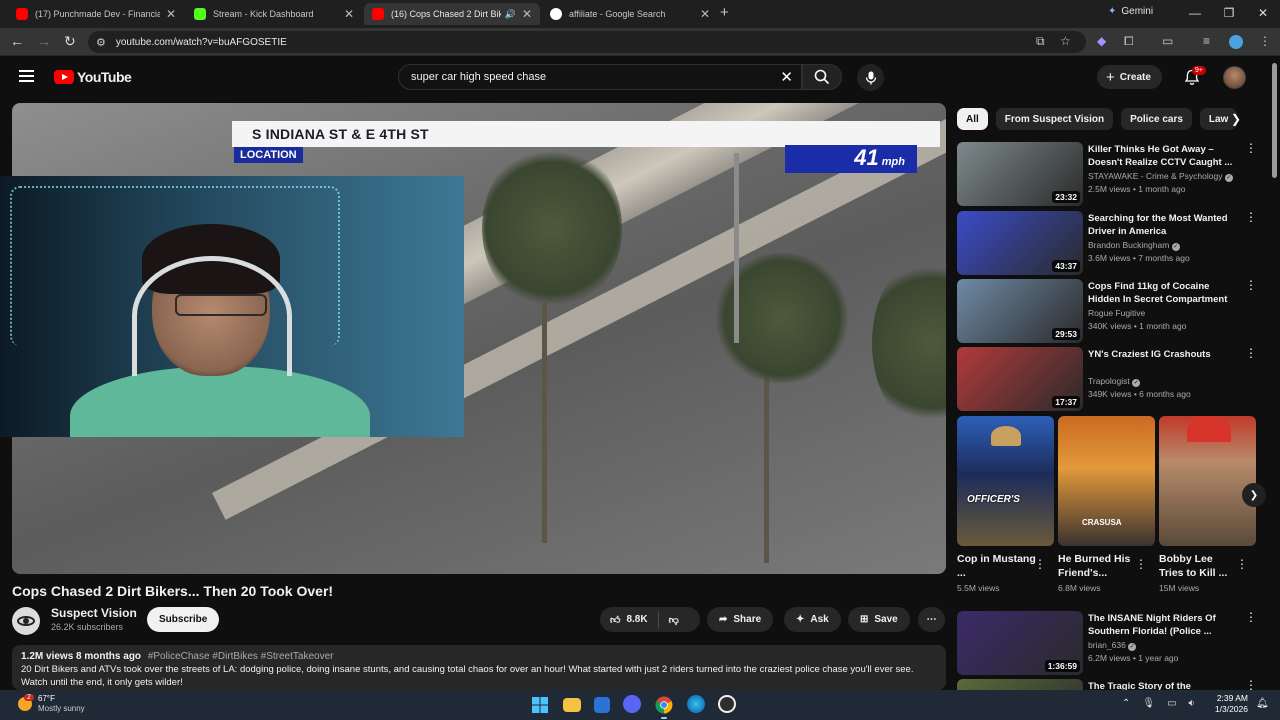 This screenshot has height=720, width=1280. Describe the element at coordinates (1112, 645) in the screenshot. I see `recommended-channel: brian_636 ✓` at that location.